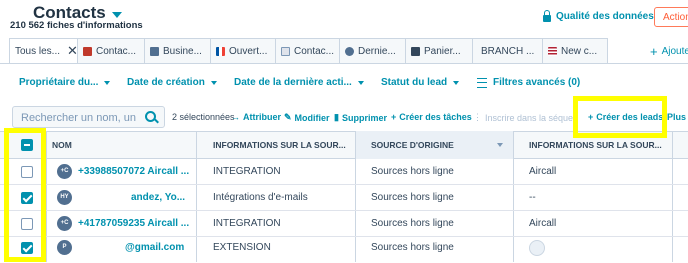 Image resolution: width=688 pixels, height=263 pixels. What do you see at coordinates (288, 117) in the screenshot?
I see `pencil-icon: ✎` at bounding box center [288, 117].